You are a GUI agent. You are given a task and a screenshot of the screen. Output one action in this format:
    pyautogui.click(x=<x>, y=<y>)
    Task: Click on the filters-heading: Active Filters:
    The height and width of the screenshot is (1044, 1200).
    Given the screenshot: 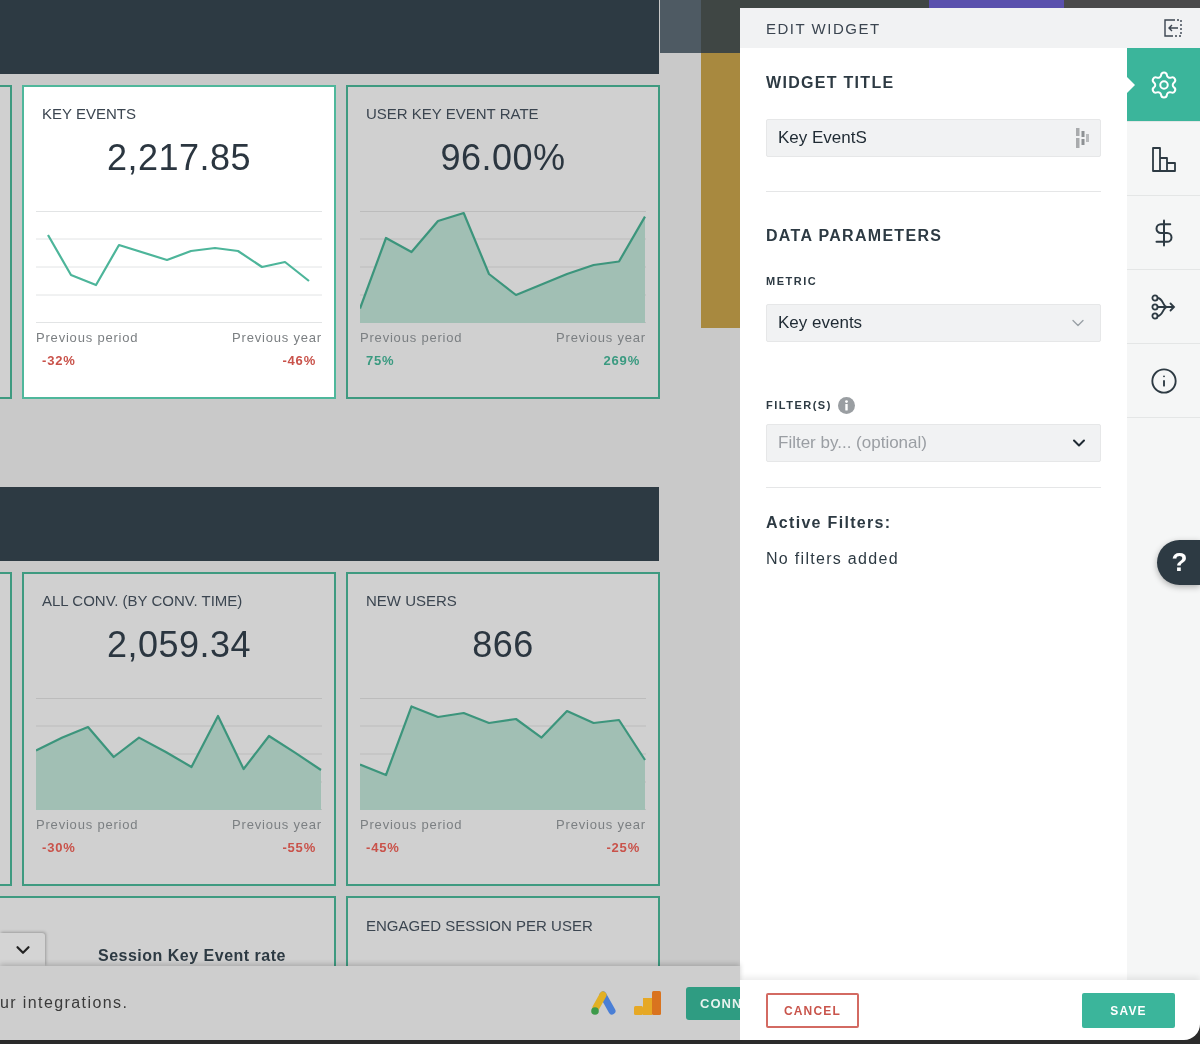 What is the action you would take?
    pyautogui.click(x=829, y=523)
    